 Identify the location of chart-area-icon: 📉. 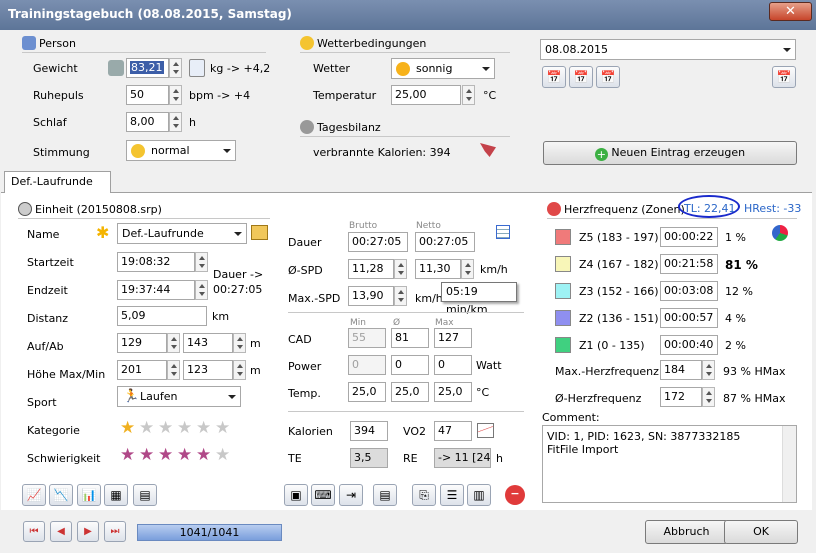
(61, 495).